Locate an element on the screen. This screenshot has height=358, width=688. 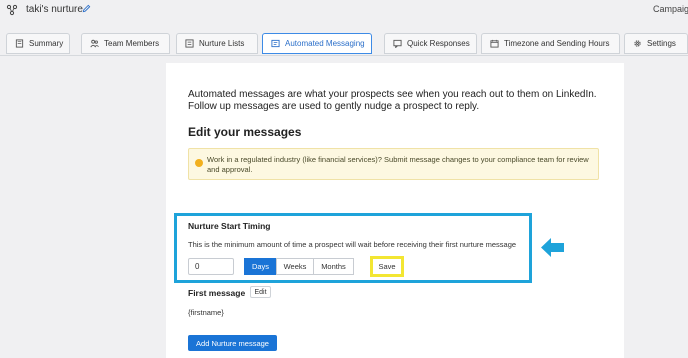
unit-weeks-button: Weeks is located at coordinates (295, 266).